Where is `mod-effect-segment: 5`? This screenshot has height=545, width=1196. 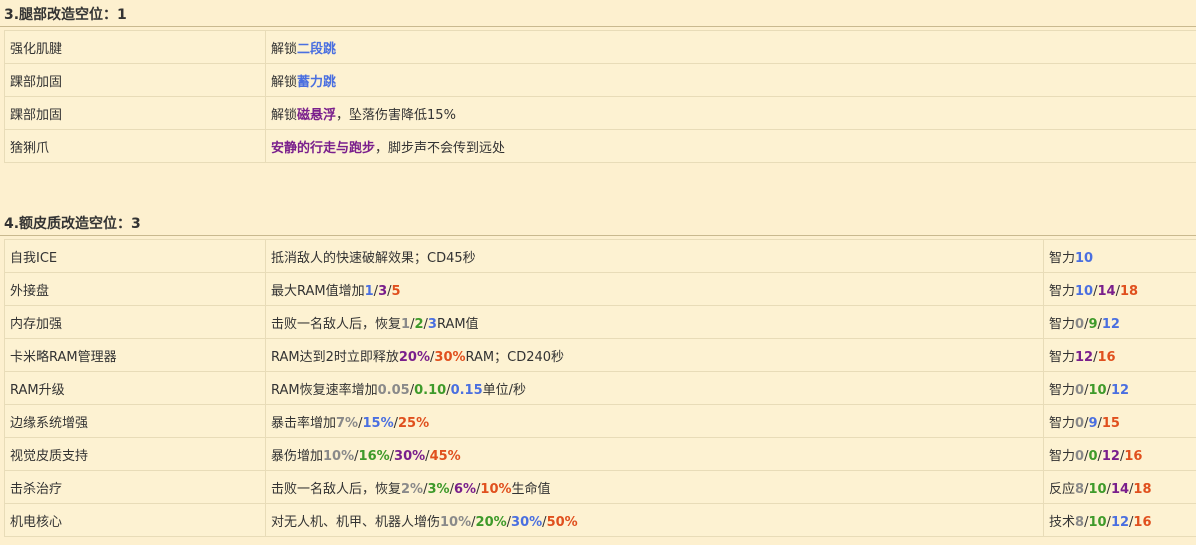
mod-effect-segment: 5 is located at coordinates (396, 291).